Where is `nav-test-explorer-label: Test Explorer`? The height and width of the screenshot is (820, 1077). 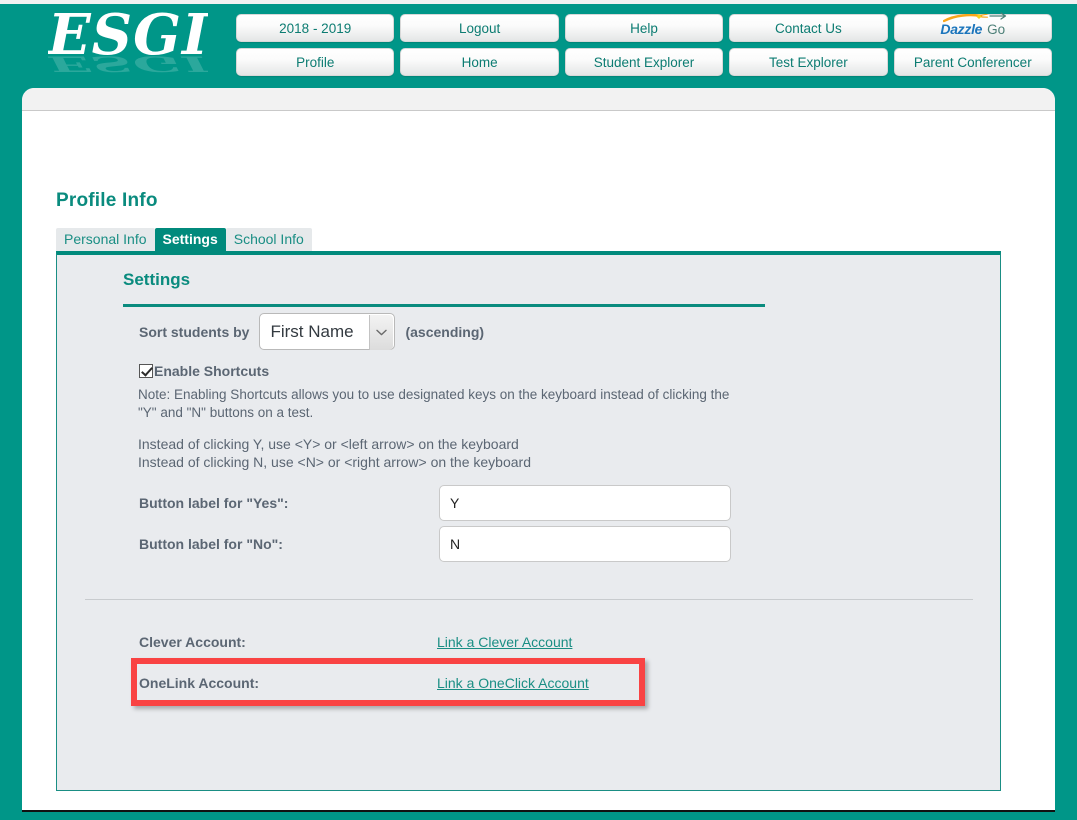 nav-test-explorer-label: Test Explorer is located at coordinates (808, 62).